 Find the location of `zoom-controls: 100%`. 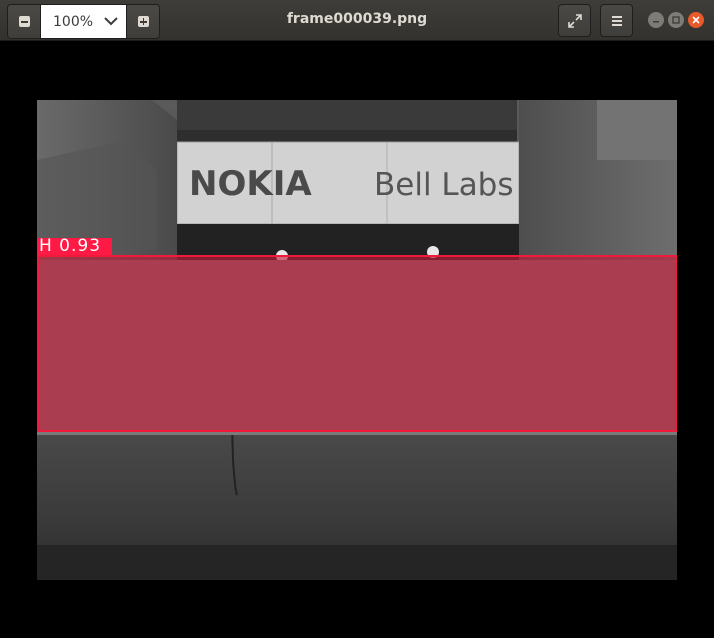

zoom-controls: 100% is located at coordinates (83, 21).